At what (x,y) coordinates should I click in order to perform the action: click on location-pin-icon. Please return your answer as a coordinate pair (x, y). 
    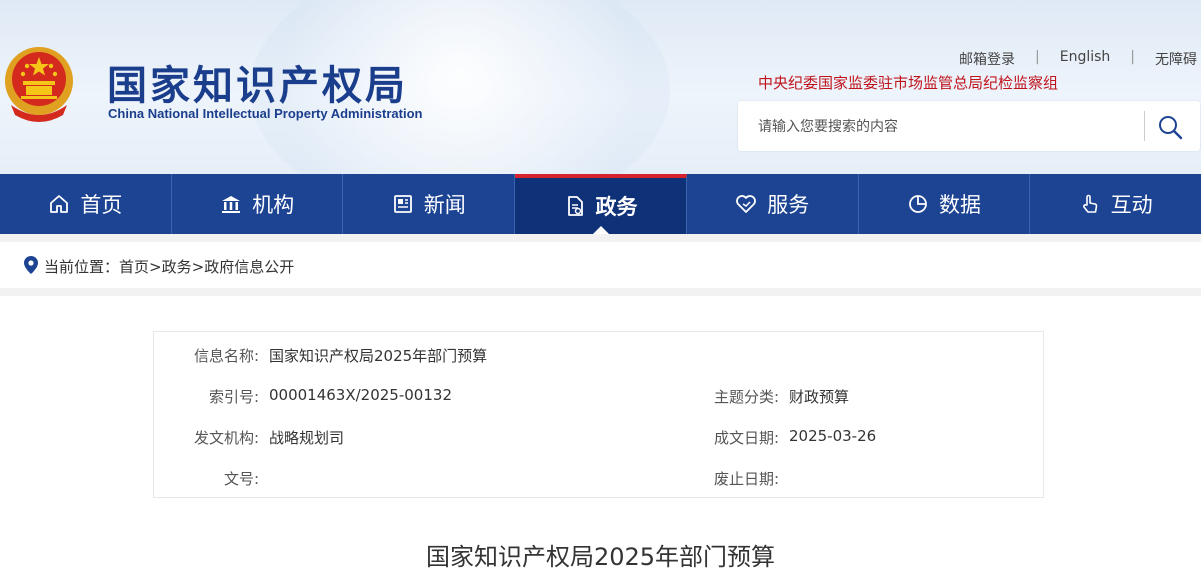
    Looking at the image, I should click on (31, 265).